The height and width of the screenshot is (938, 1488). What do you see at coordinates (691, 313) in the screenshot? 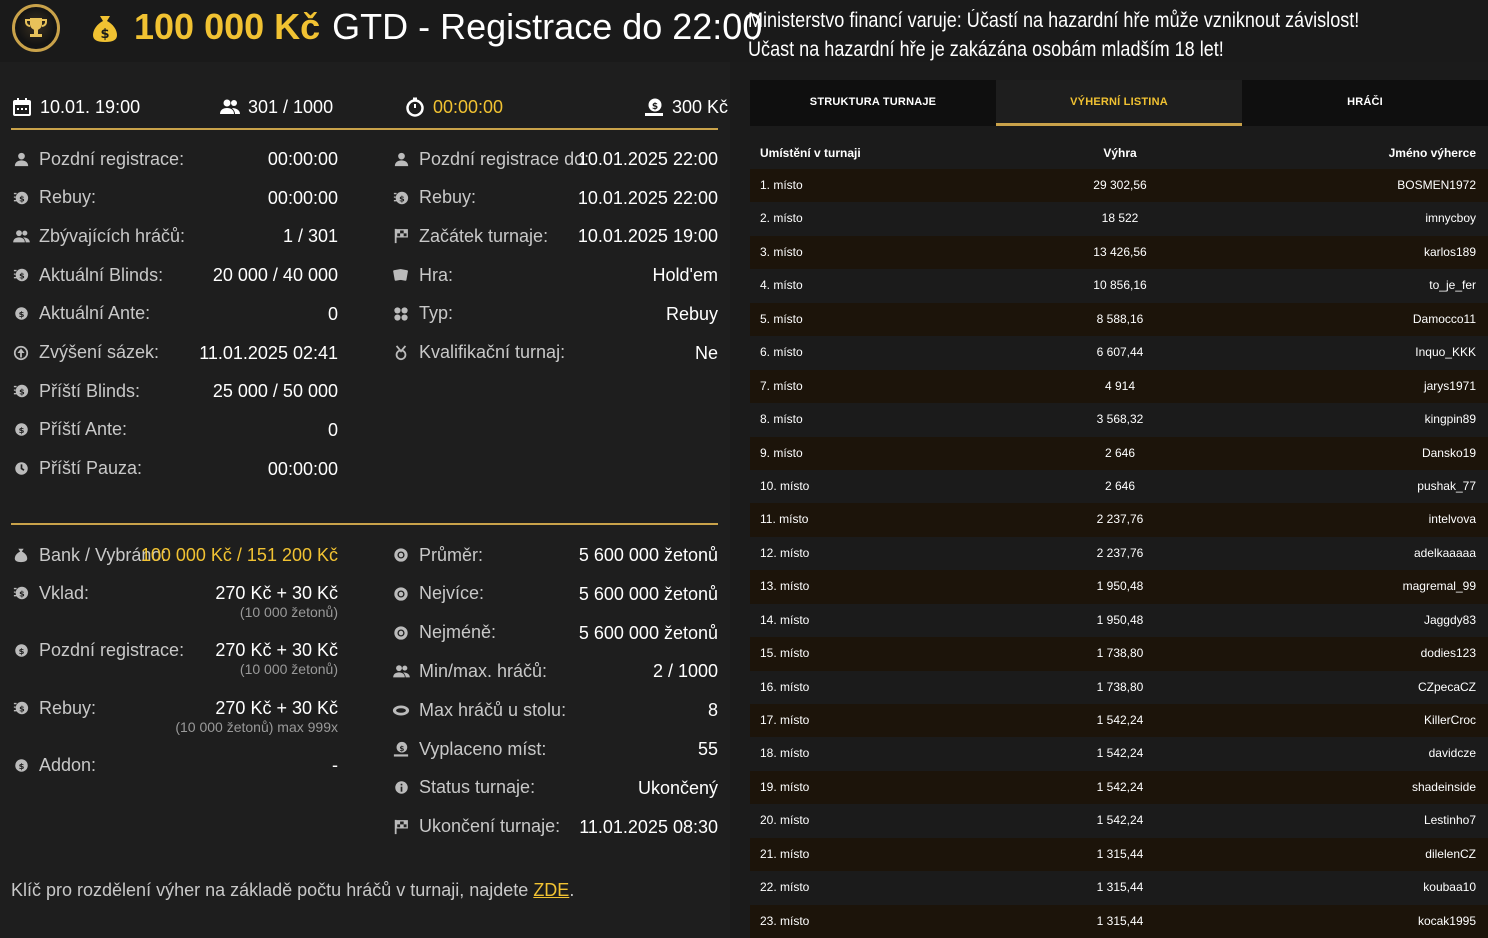
I see `info-value: Rebuy` at bounding box center [691, 313].